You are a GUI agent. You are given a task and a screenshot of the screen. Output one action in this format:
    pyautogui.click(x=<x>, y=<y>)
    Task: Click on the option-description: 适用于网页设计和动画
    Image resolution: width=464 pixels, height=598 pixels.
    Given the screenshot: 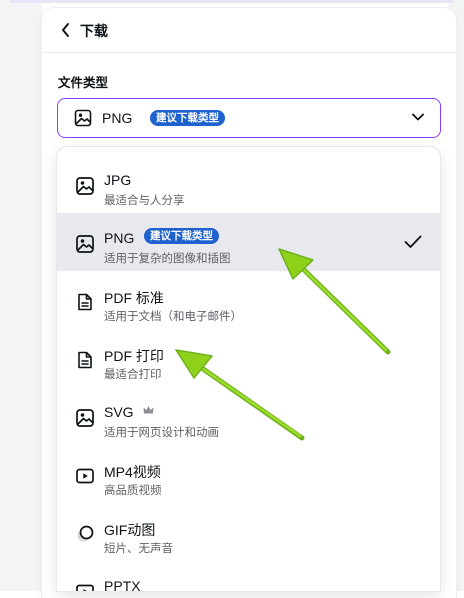 What is the action you would take?
    pyautogui.click(x=161, y=433)
    